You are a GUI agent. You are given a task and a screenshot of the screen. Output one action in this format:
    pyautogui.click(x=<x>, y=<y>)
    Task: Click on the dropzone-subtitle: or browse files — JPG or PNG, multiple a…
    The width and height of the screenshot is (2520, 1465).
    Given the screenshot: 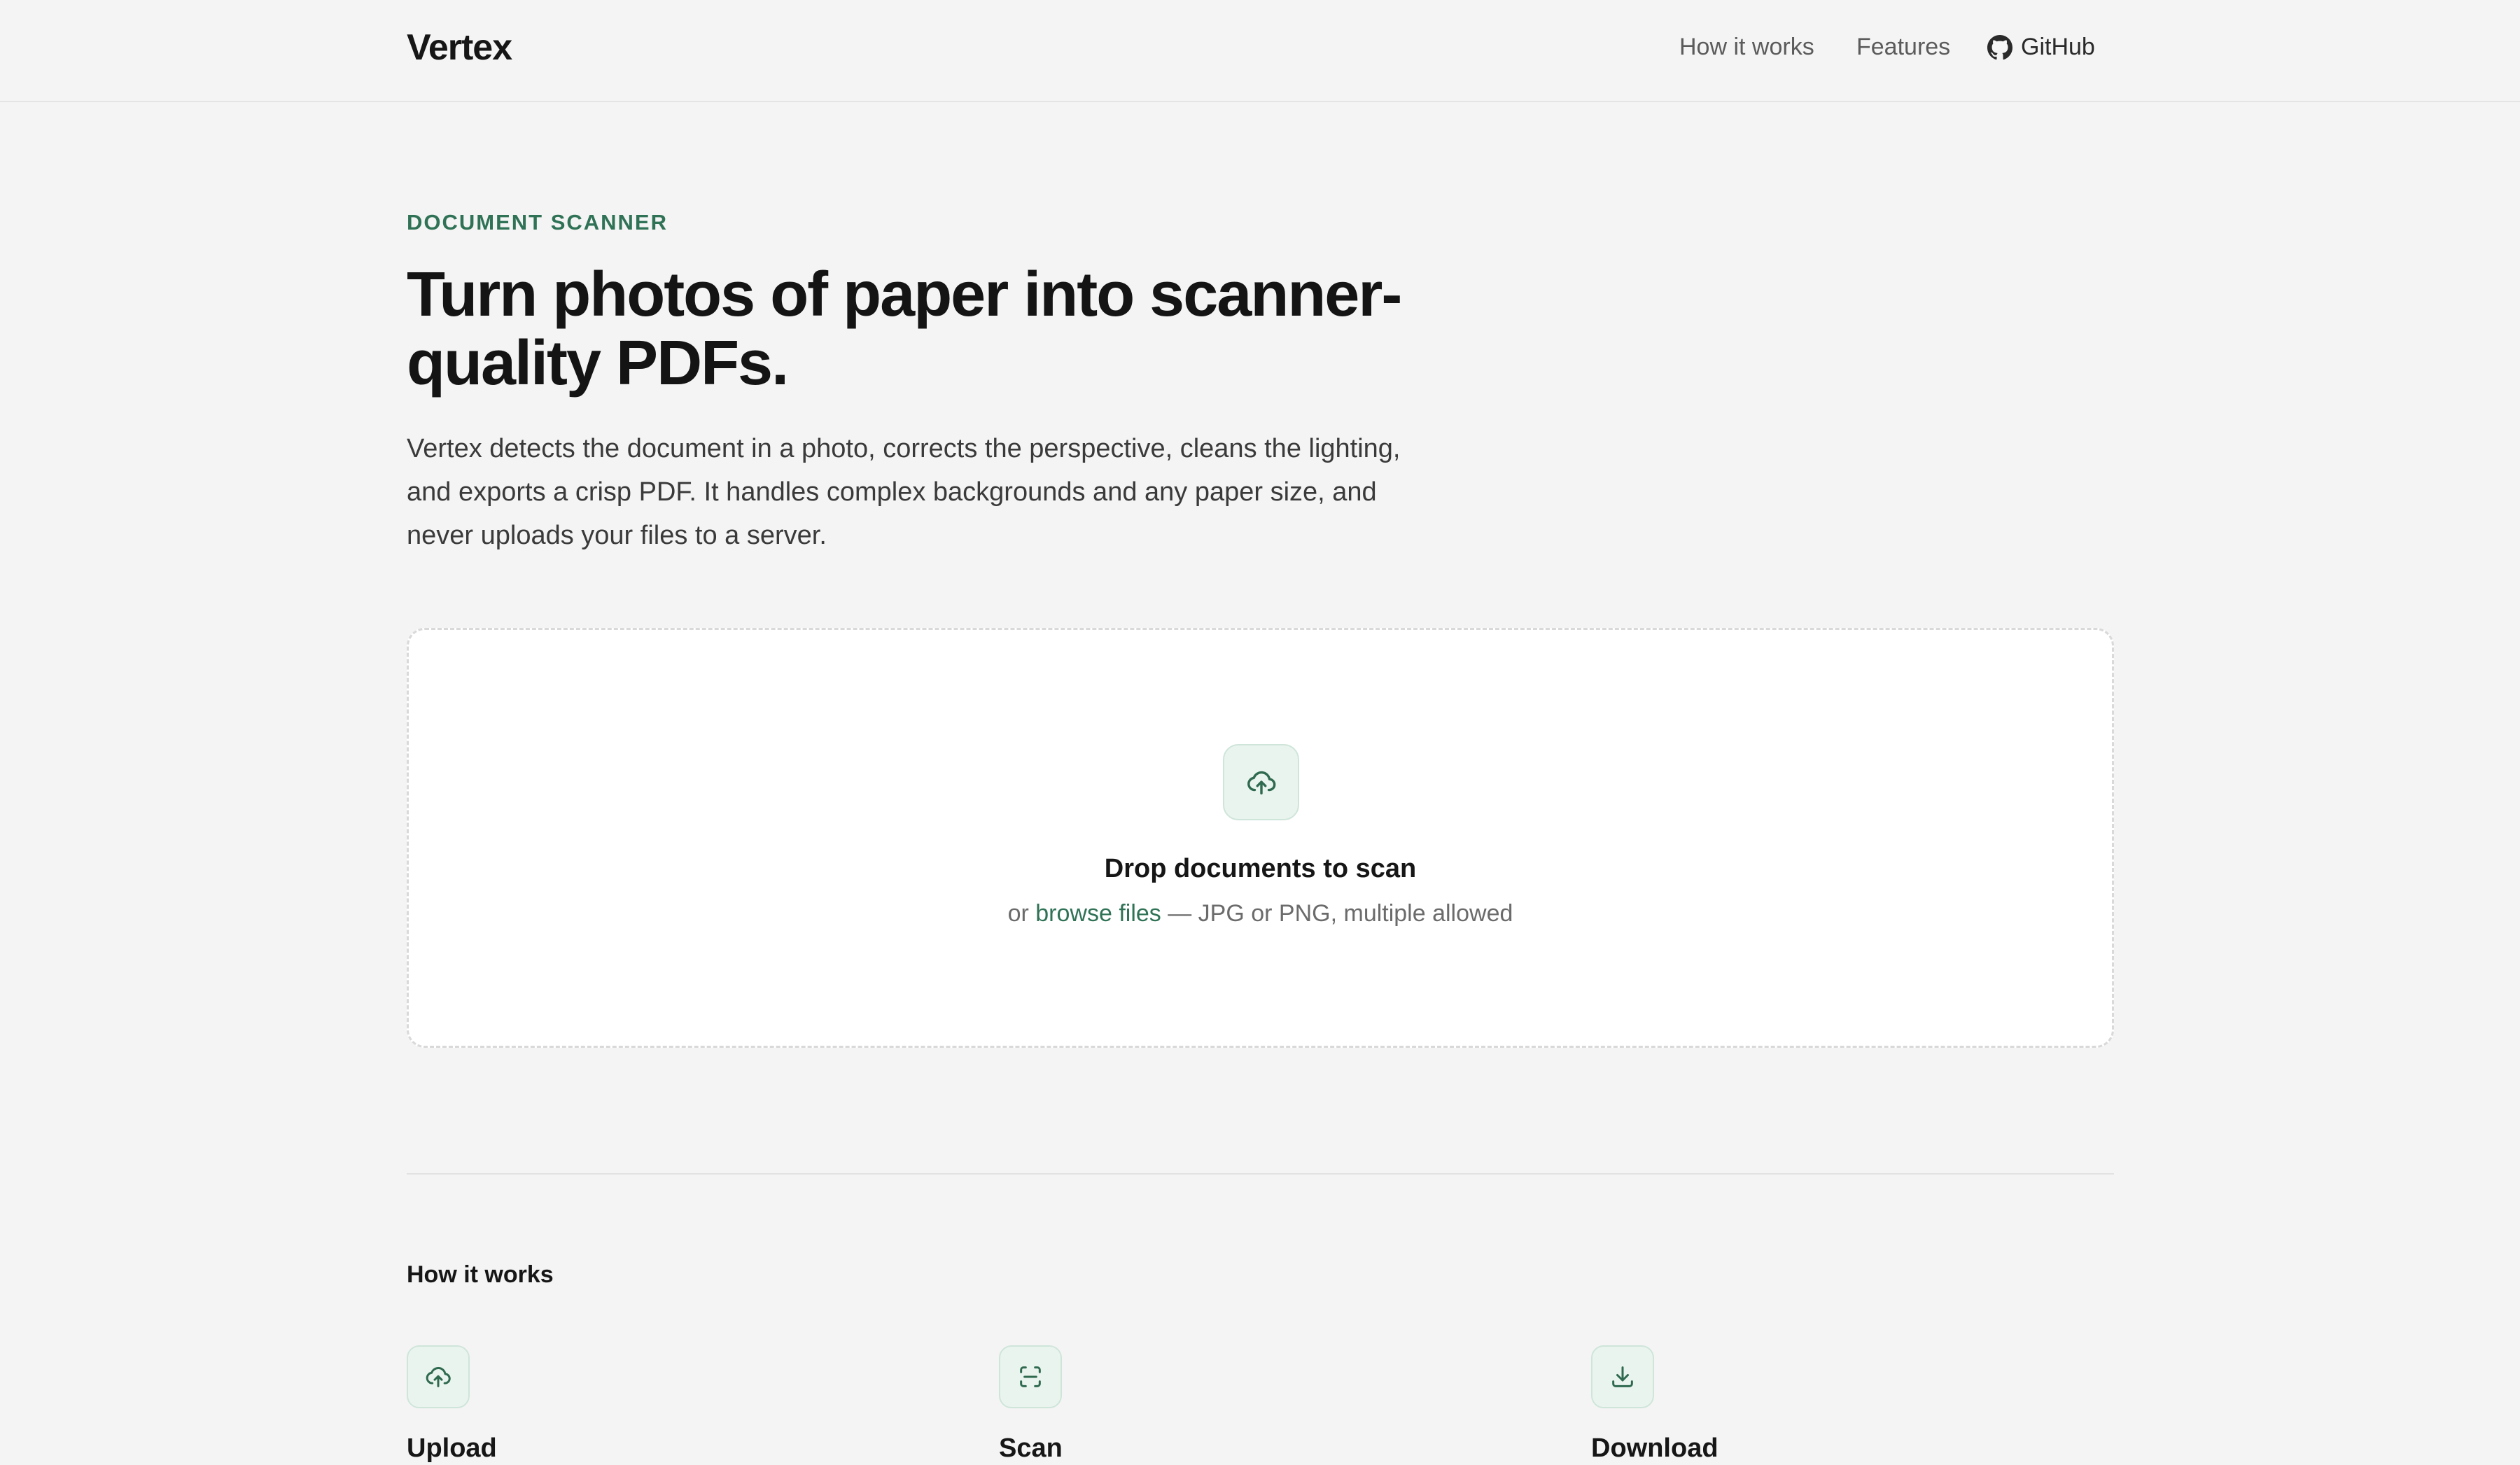 What is the action you would take?
    pyautogui.click(x=1260, y=913)
    